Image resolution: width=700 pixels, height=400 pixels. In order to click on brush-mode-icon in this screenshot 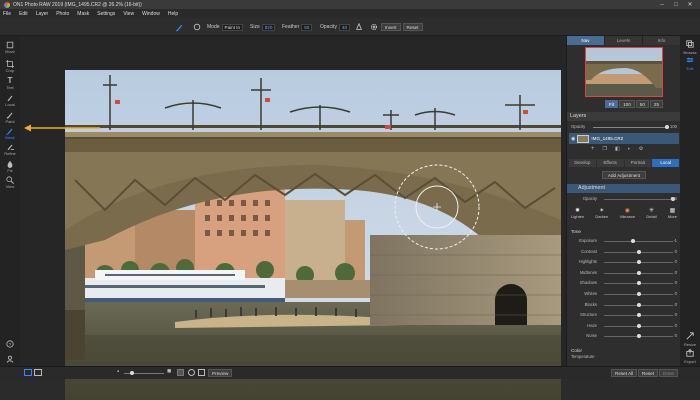, I will do `click(197, 27)`.